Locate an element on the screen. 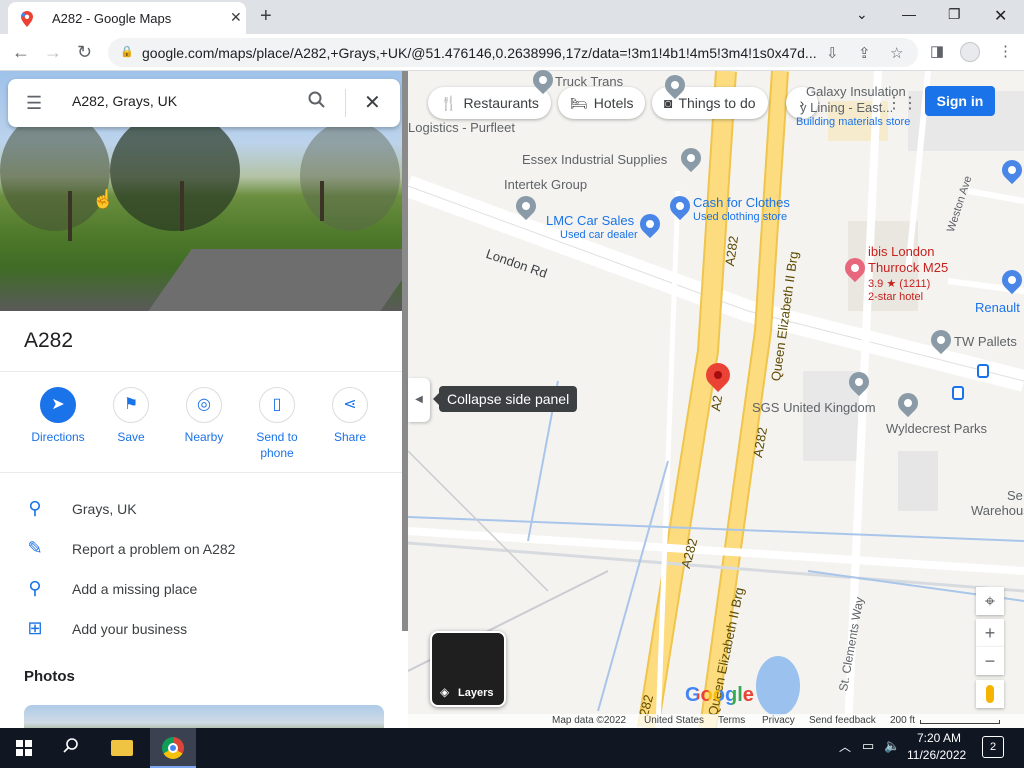  taskbar-search-icon is located at coordinates (71, 748).